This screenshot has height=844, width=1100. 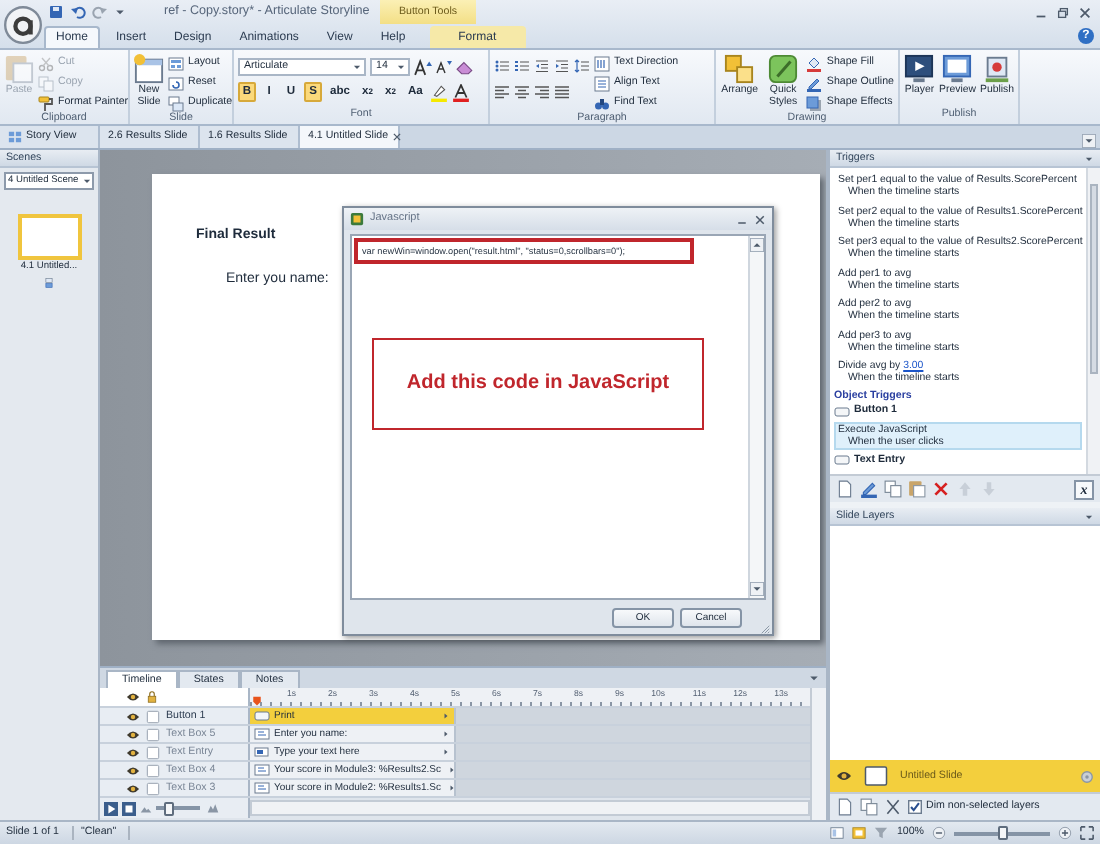 I want to click on align-left-icon, so click(x=502, y=92).